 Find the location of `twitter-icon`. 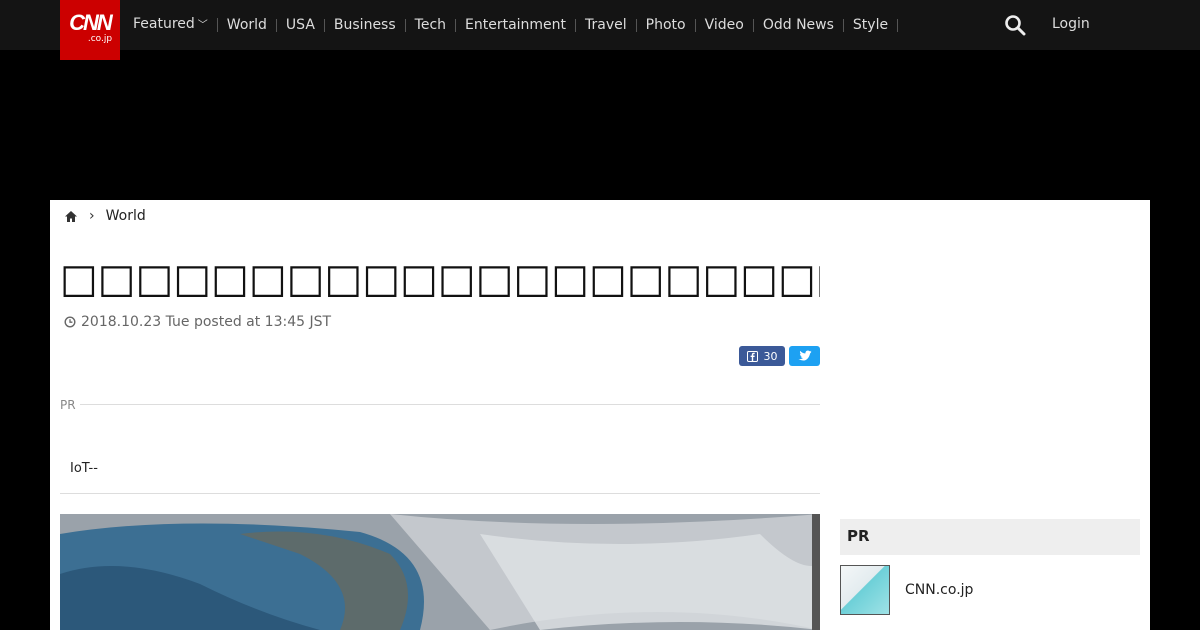

twitter-icon is located at coordinates (804, 355).